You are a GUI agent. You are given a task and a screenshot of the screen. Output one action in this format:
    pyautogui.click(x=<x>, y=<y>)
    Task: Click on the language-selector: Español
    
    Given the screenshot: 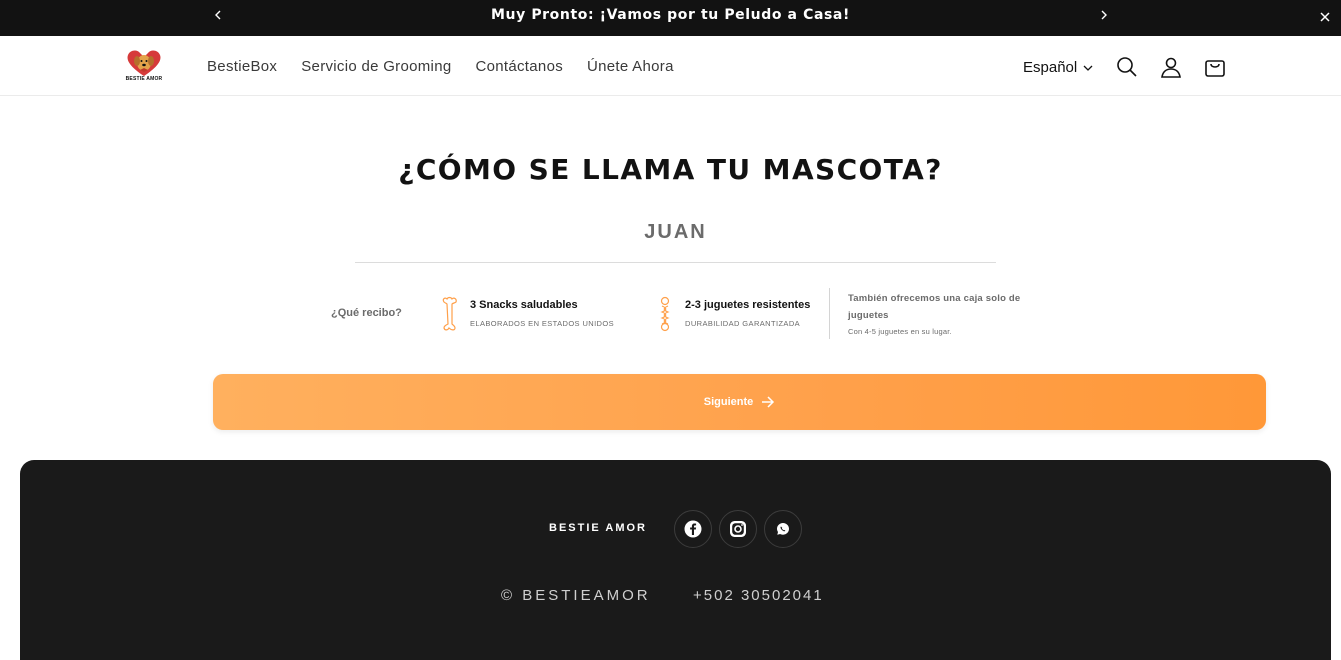 What is the action you would take?
    pyautogui.click(x=1058, y=67)
    